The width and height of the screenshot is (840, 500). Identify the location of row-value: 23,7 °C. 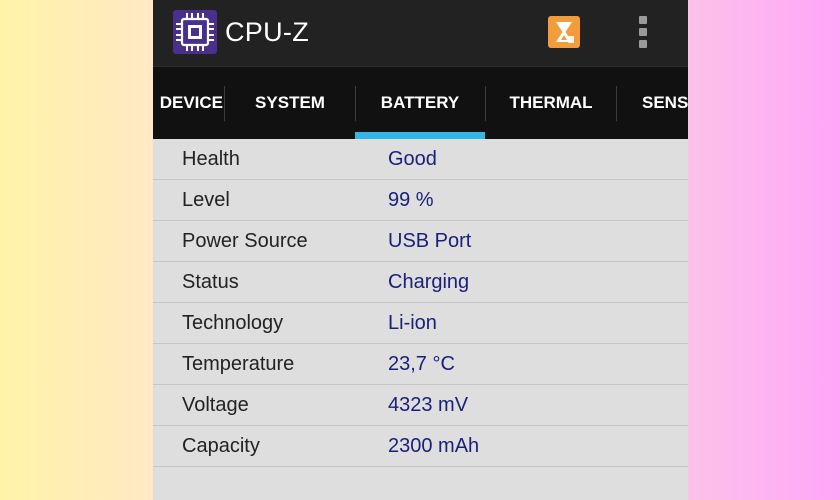
(421, 364).